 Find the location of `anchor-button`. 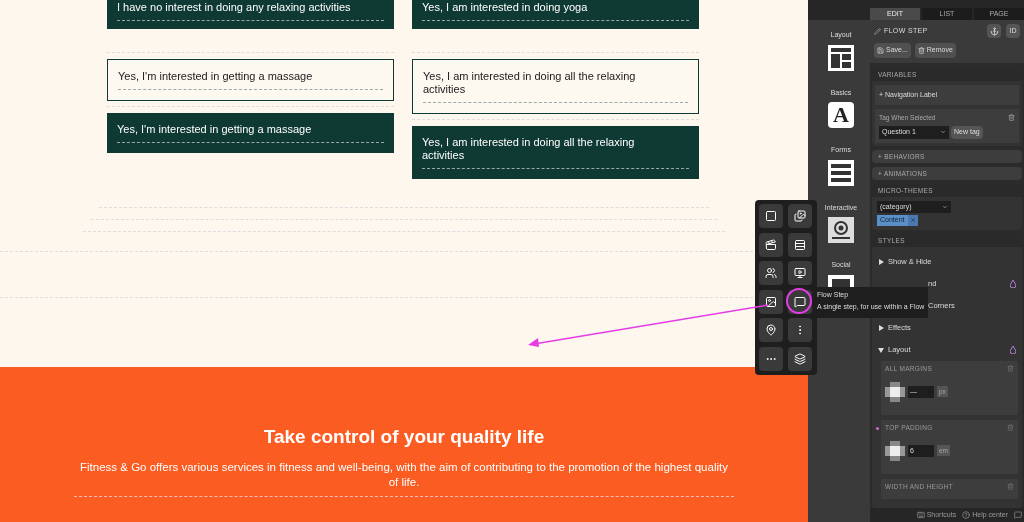

anchor-button is located at coordinates (994, 31).